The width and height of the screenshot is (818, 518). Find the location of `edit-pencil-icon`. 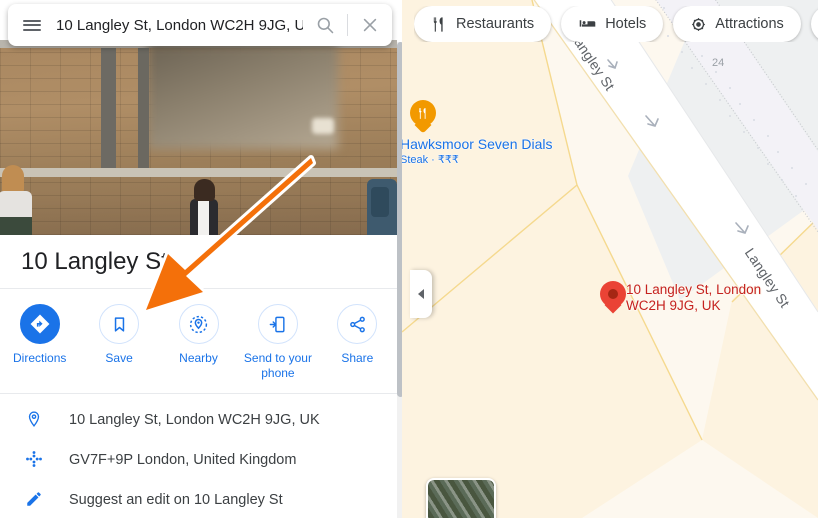

edit-pencil-icon is located at coordinates (34, 499).